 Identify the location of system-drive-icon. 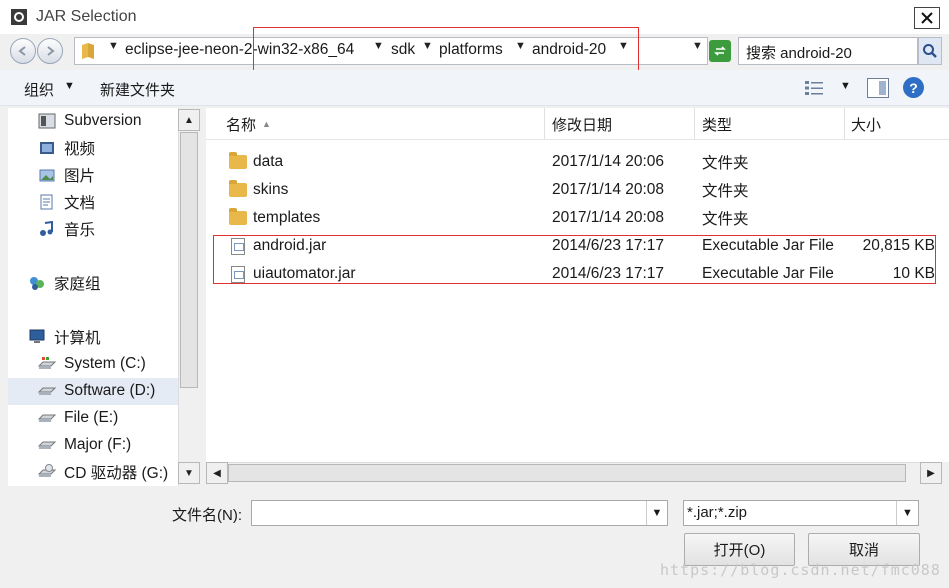
(47, 364).